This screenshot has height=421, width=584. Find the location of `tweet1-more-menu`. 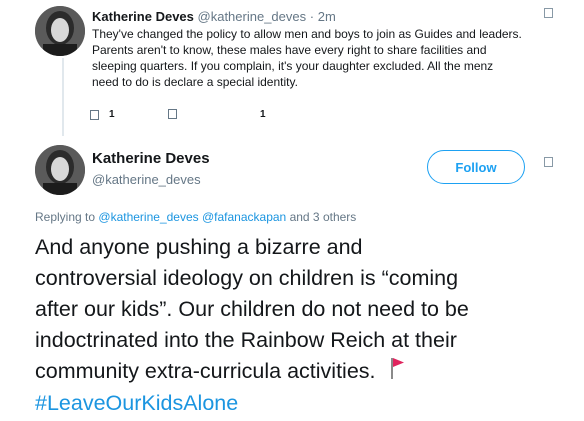

tweet1-more-menu is located at coordinates (548, 13).